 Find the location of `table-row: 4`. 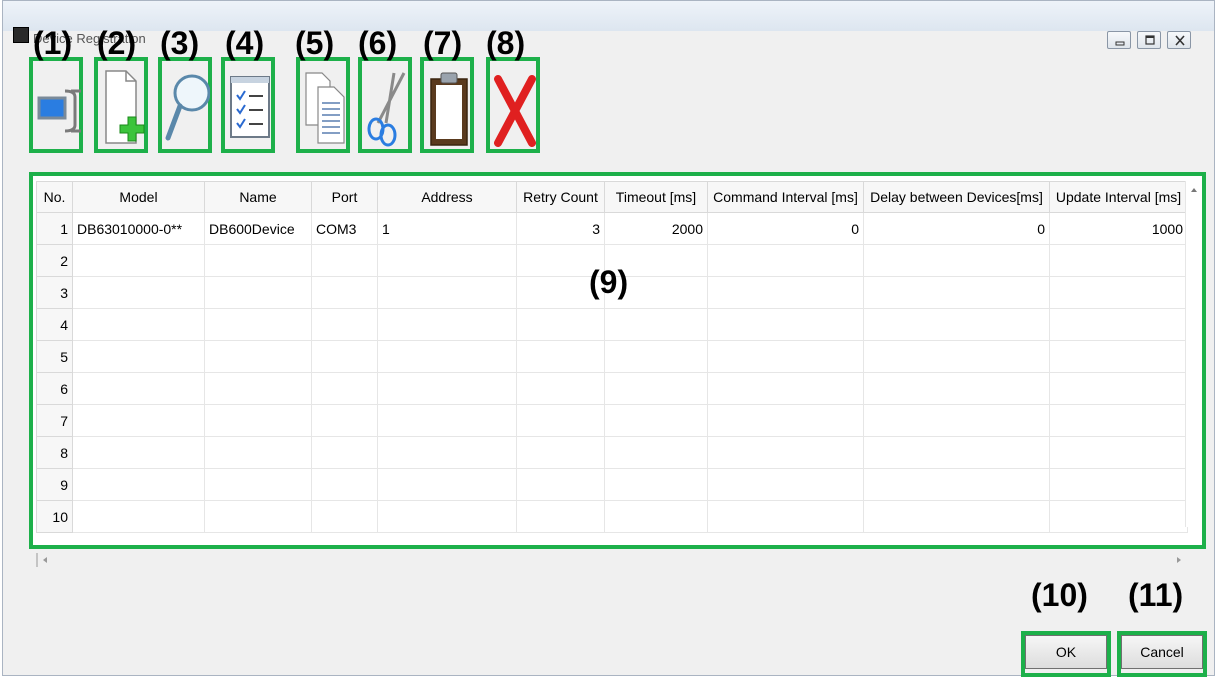

table-row: 4 is located at coordinates (612, 324).